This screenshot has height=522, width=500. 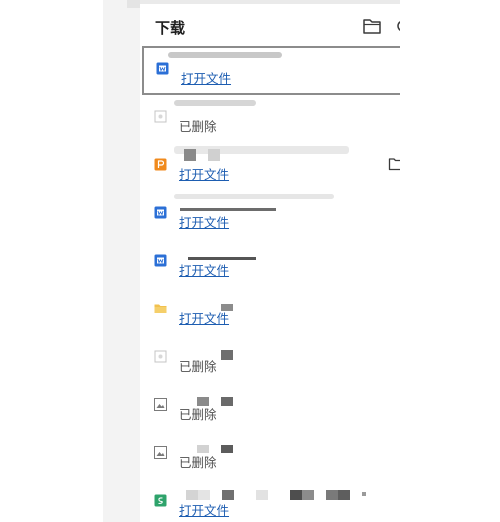 What do you see at coordinates (270, 2) in the screenshot?
I see `panel-top-border` at bounding box center [270, 2].